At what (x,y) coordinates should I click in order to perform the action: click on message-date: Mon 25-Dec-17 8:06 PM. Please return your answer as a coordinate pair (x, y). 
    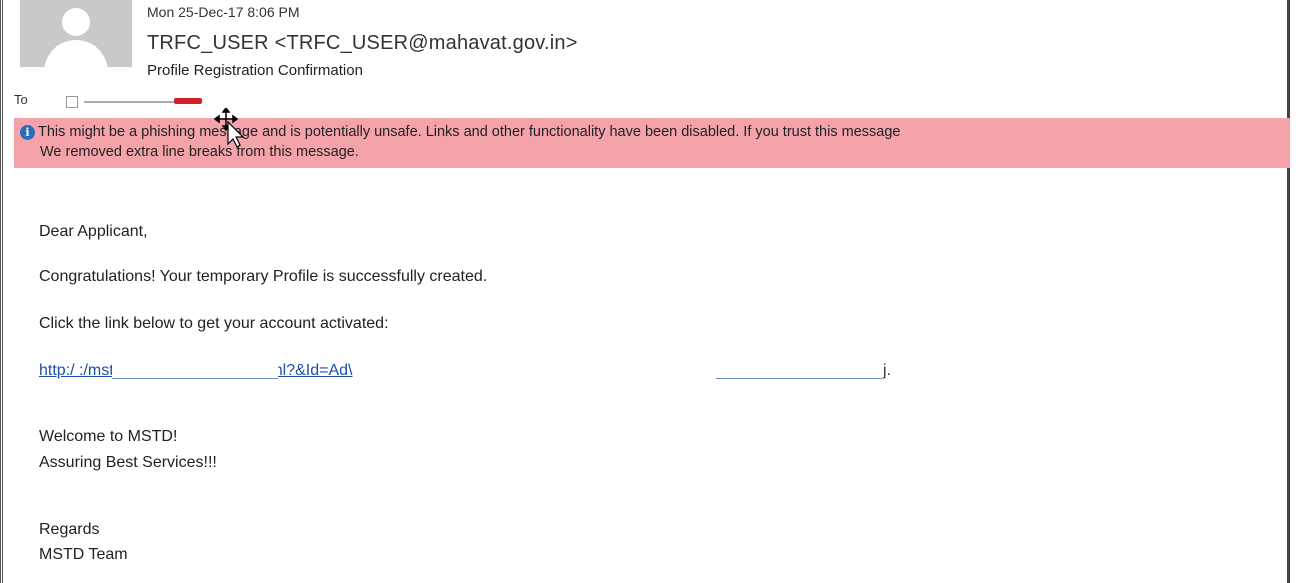
    Looking at the image, I should click on (223, 12).